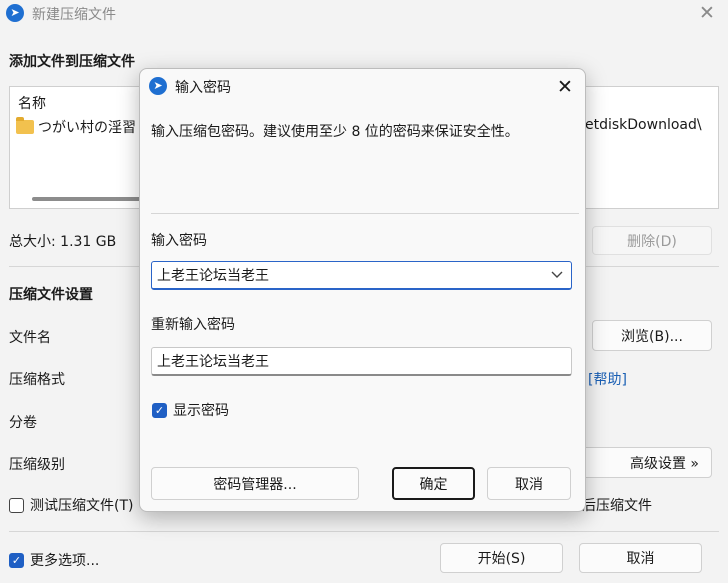  I want to click on delete-button: 删除(D), so click(652, 240).